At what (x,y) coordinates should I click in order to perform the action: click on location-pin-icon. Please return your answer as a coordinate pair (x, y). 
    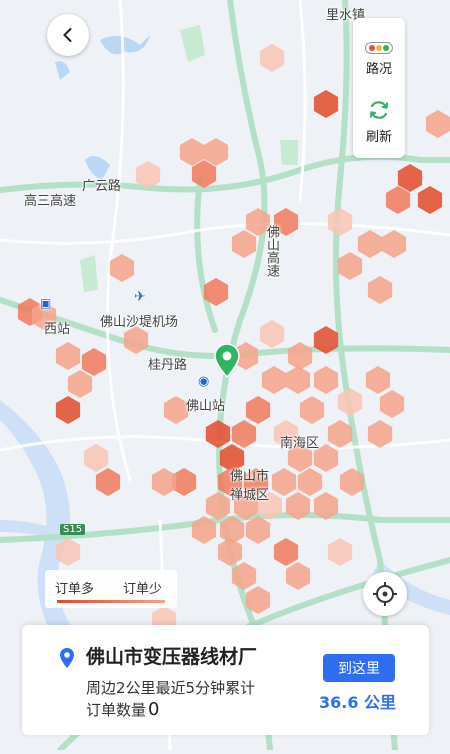
    Looking at the image, I should click on (227, 361).